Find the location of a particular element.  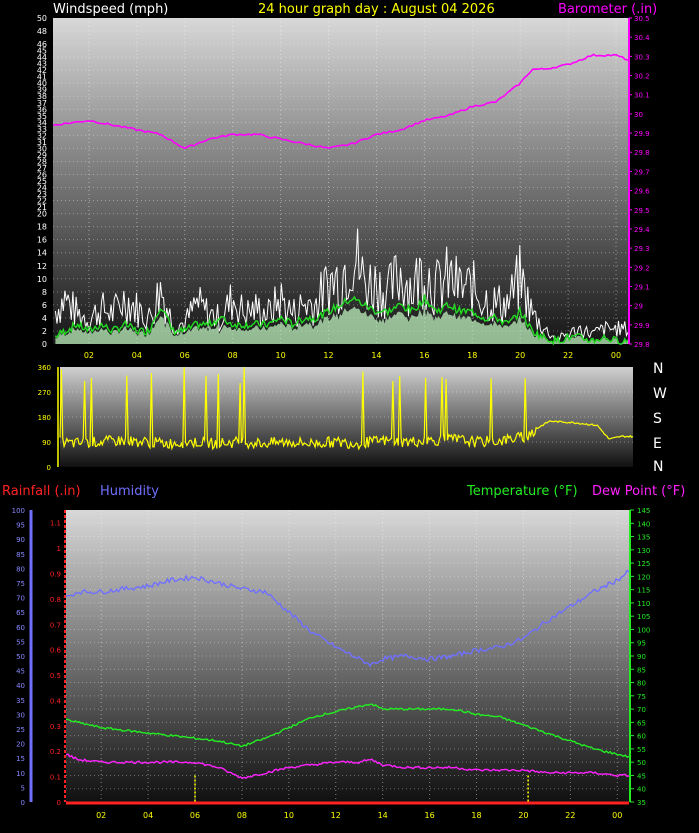

windspeed-tick-label: 14 is located at coordinates (42, 253).